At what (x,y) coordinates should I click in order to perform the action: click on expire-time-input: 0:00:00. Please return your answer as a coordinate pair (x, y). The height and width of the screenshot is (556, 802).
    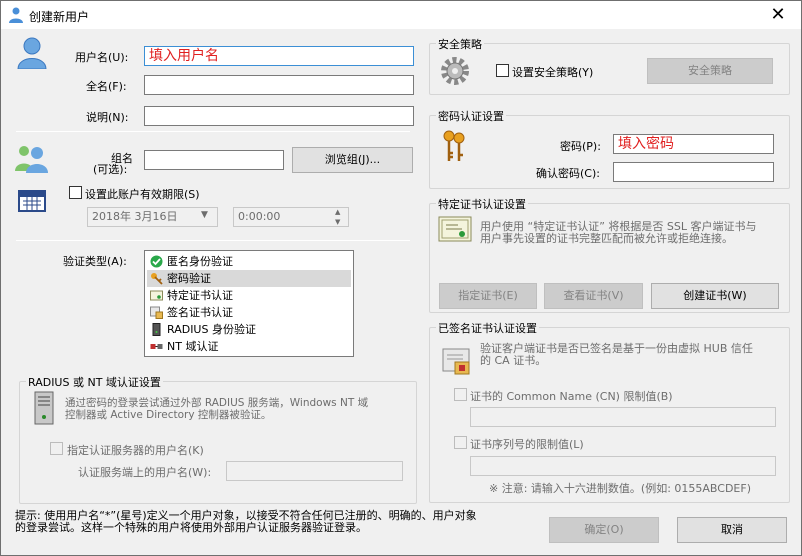
    Looking at the image, I should click on (291, 217).